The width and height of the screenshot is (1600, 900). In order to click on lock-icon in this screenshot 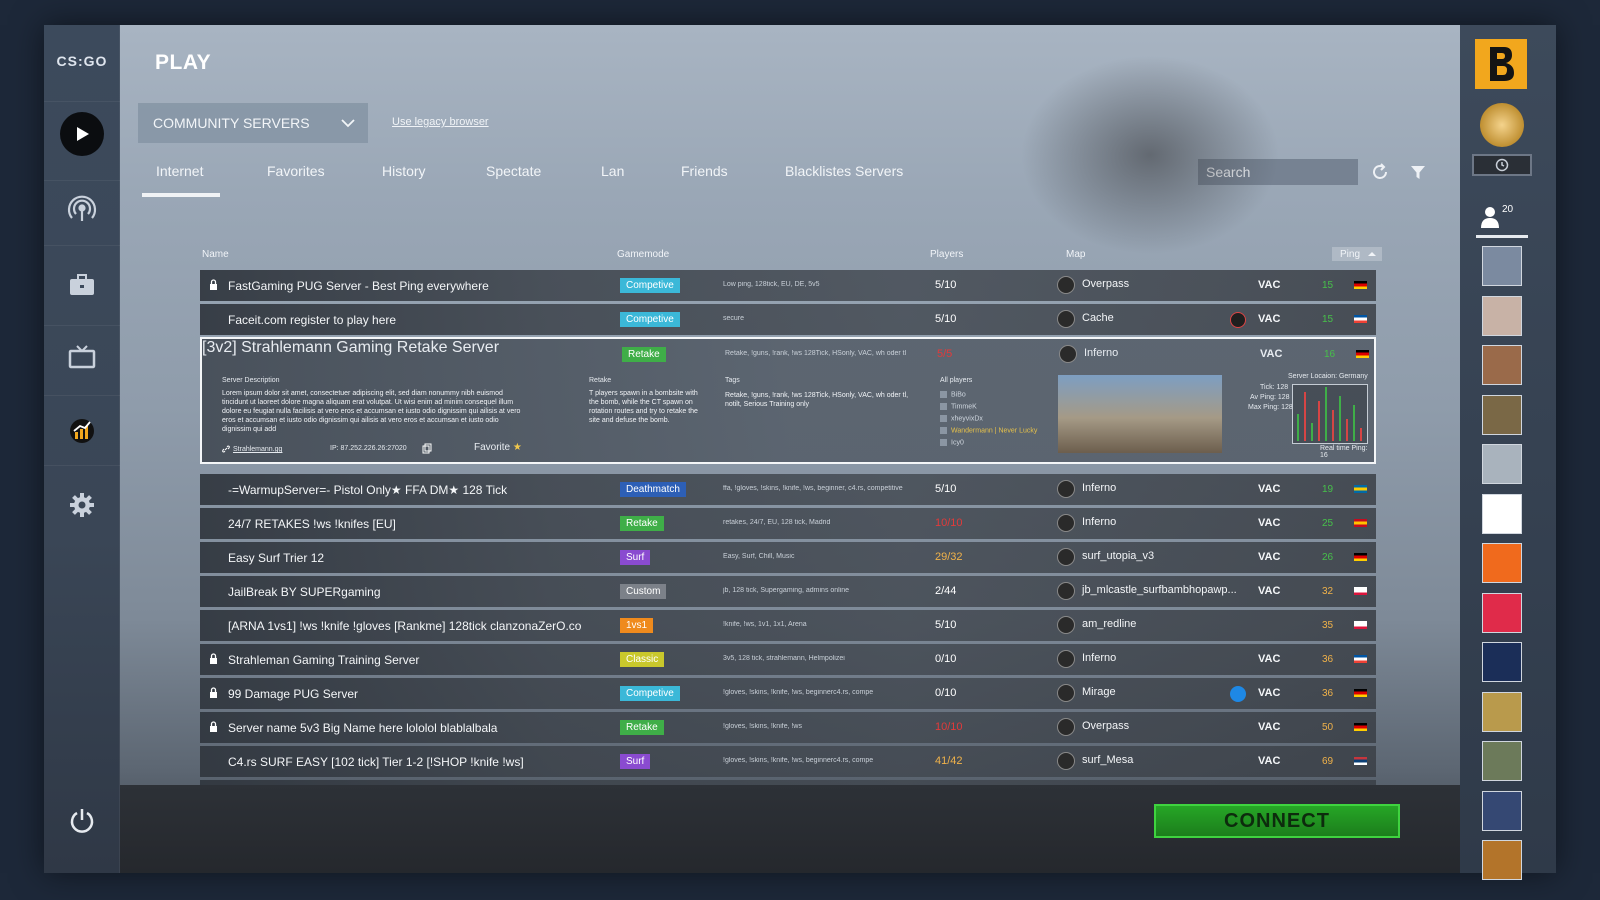, I will do `click(213, 284)`.